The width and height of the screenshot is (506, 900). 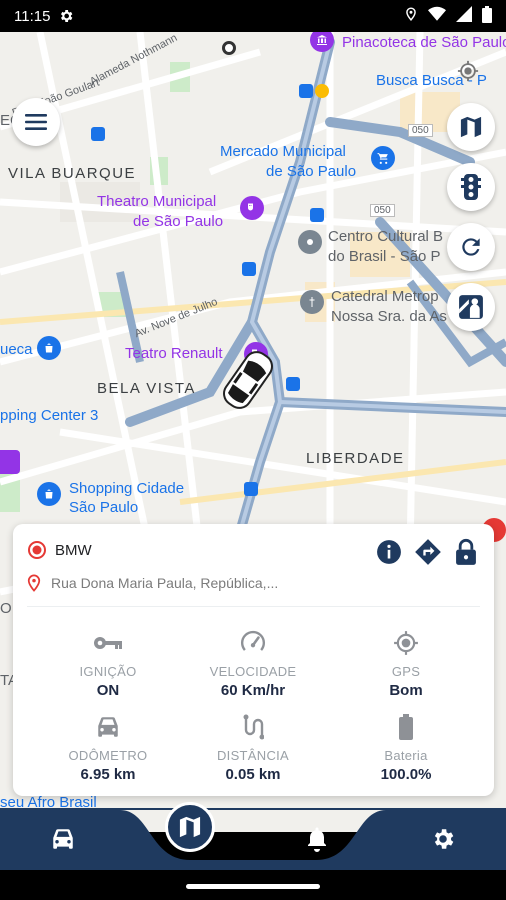 I want to click on hamburger-icon, so click(x=36, y=122).